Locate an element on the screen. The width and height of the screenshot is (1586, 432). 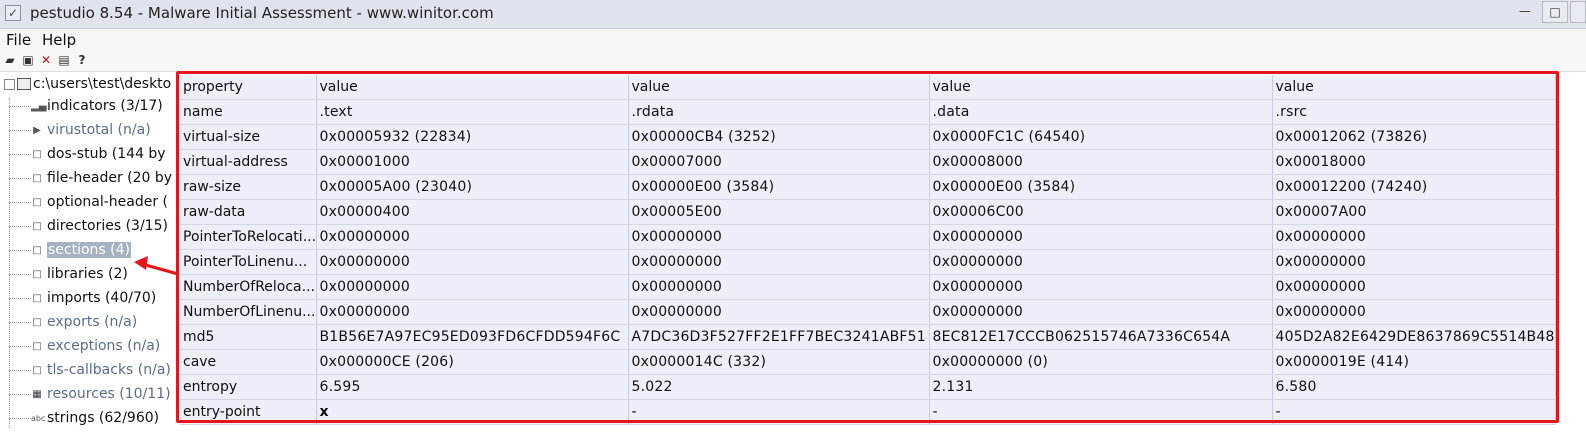
tree-item-label: indicators (3/17) is located at coordinates (105, 106).